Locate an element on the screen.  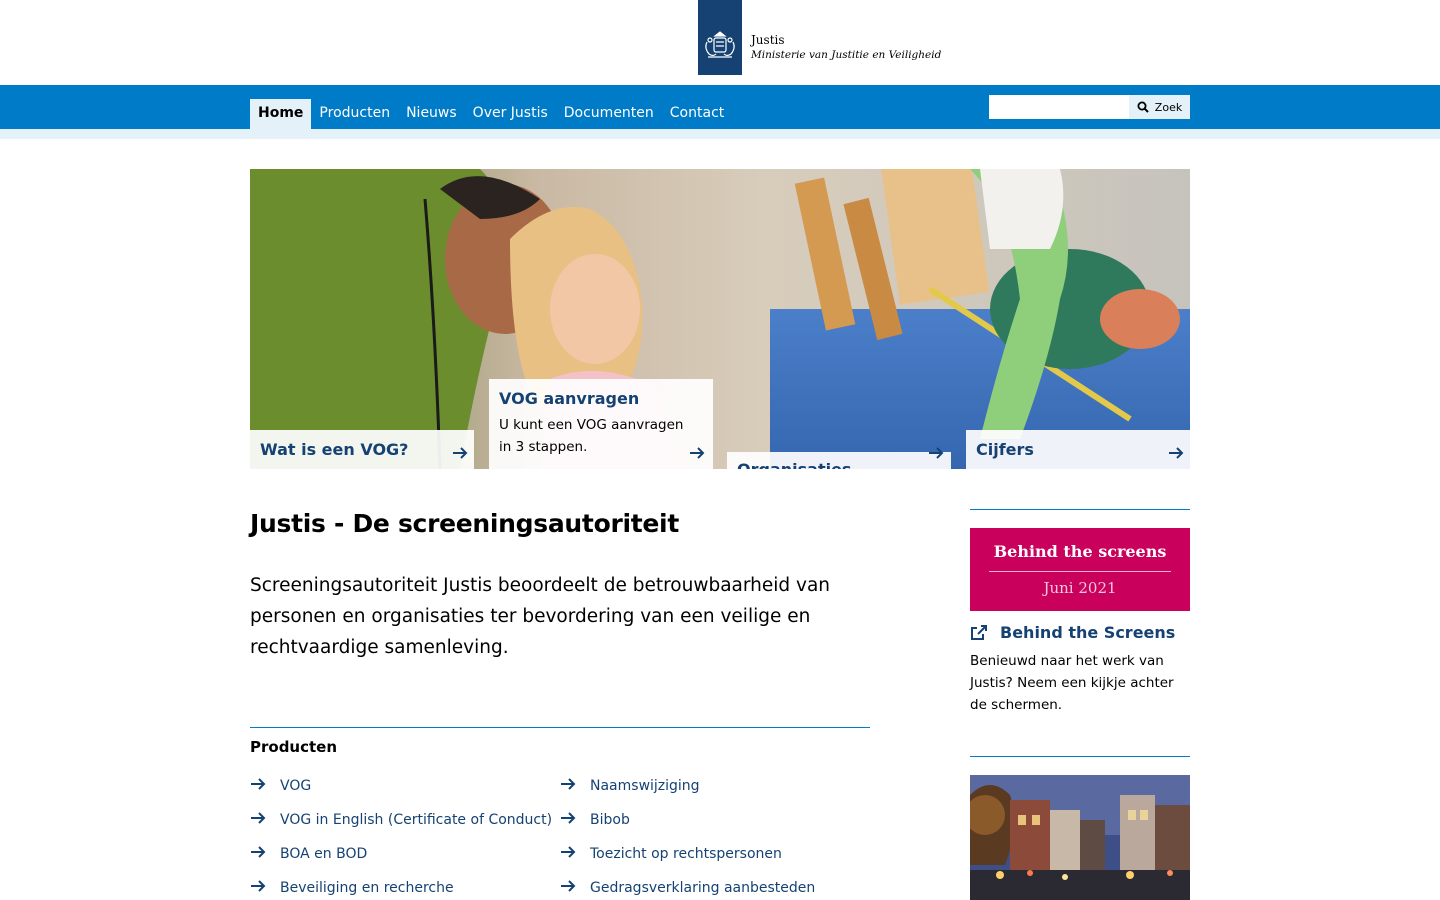
banner-subtitle: Juni 2021 is located at coordinates (1080, 588).